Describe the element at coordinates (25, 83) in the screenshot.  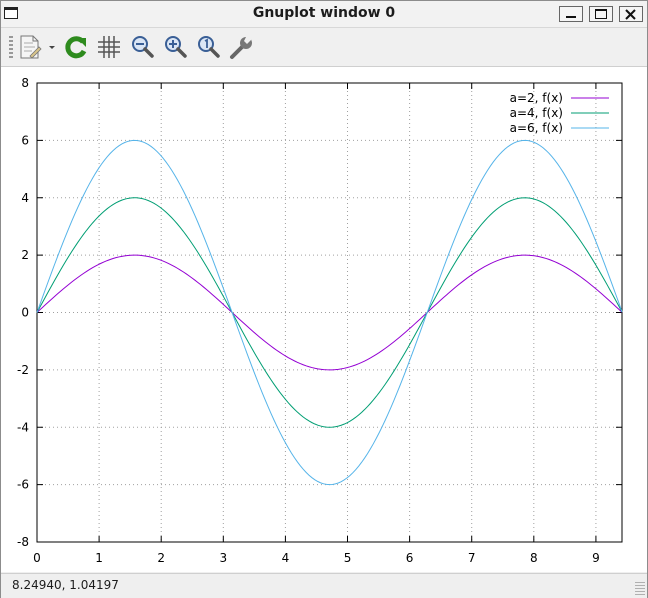
I see `y-tick-label: 8` at that location.